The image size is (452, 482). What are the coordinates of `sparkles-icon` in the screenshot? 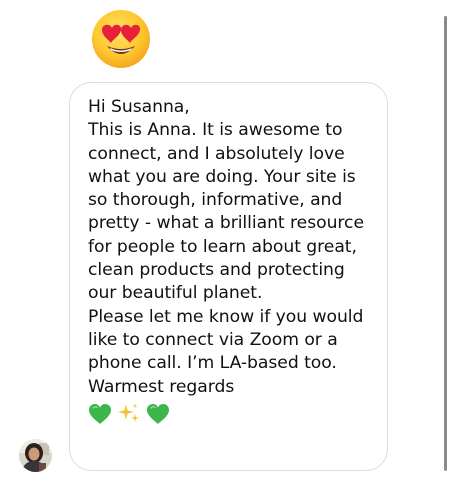 It's located at (129, 414).